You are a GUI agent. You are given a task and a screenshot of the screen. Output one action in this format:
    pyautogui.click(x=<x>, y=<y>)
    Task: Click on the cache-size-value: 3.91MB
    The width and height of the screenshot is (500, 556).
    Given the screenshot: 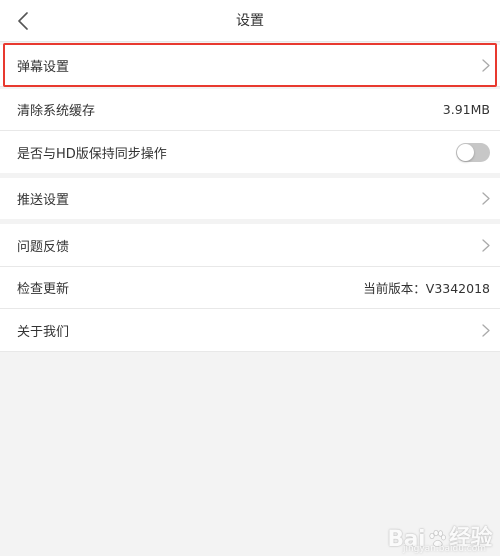 What is the action you would take?
    pyautogui.click(x=466, y=109)
    